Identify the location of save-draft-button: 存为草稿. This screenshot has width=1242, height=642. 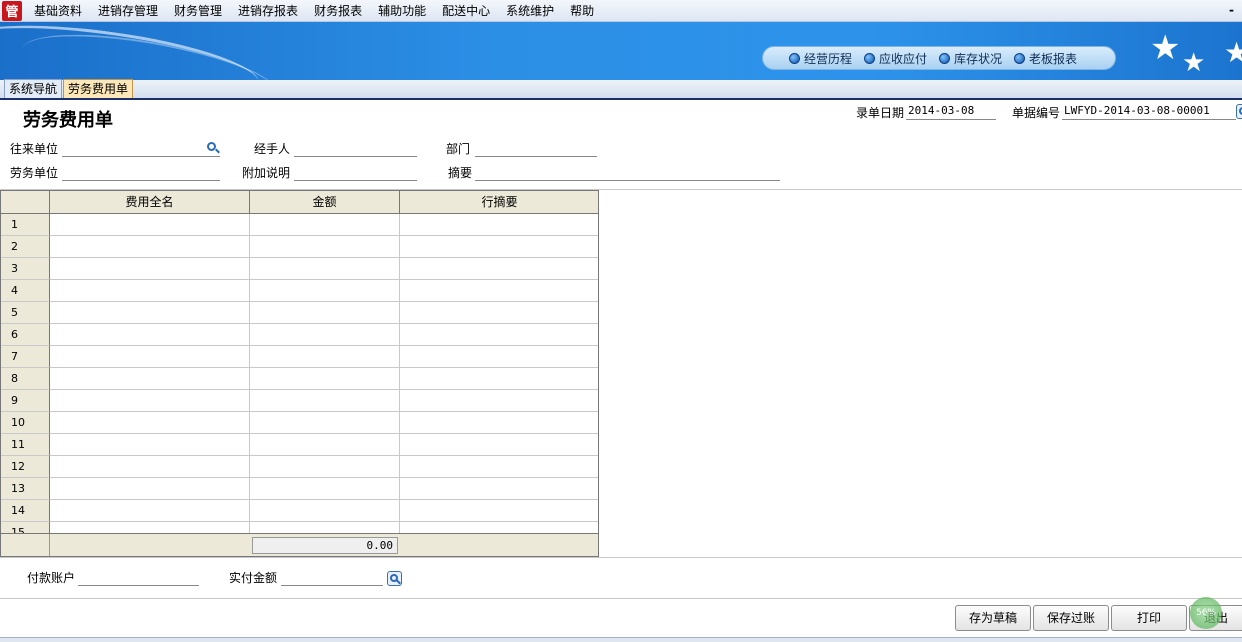
(993, 618).